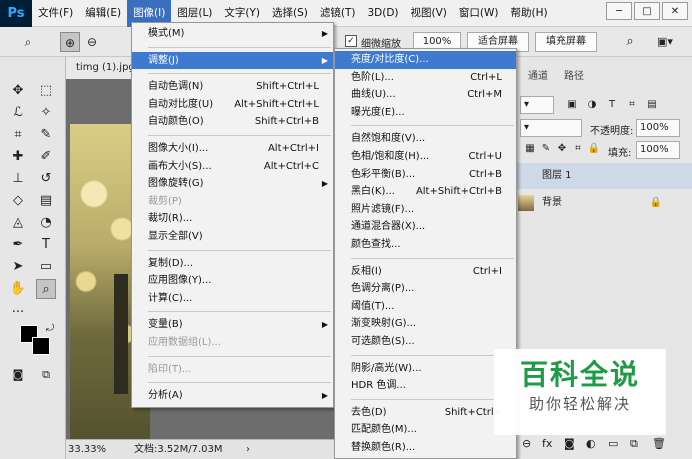 The image size is (692, 459). Describe the element at coordinates (18, 113) in the screenshot. I see `lasso-tool-icon: ℒ` at that location.